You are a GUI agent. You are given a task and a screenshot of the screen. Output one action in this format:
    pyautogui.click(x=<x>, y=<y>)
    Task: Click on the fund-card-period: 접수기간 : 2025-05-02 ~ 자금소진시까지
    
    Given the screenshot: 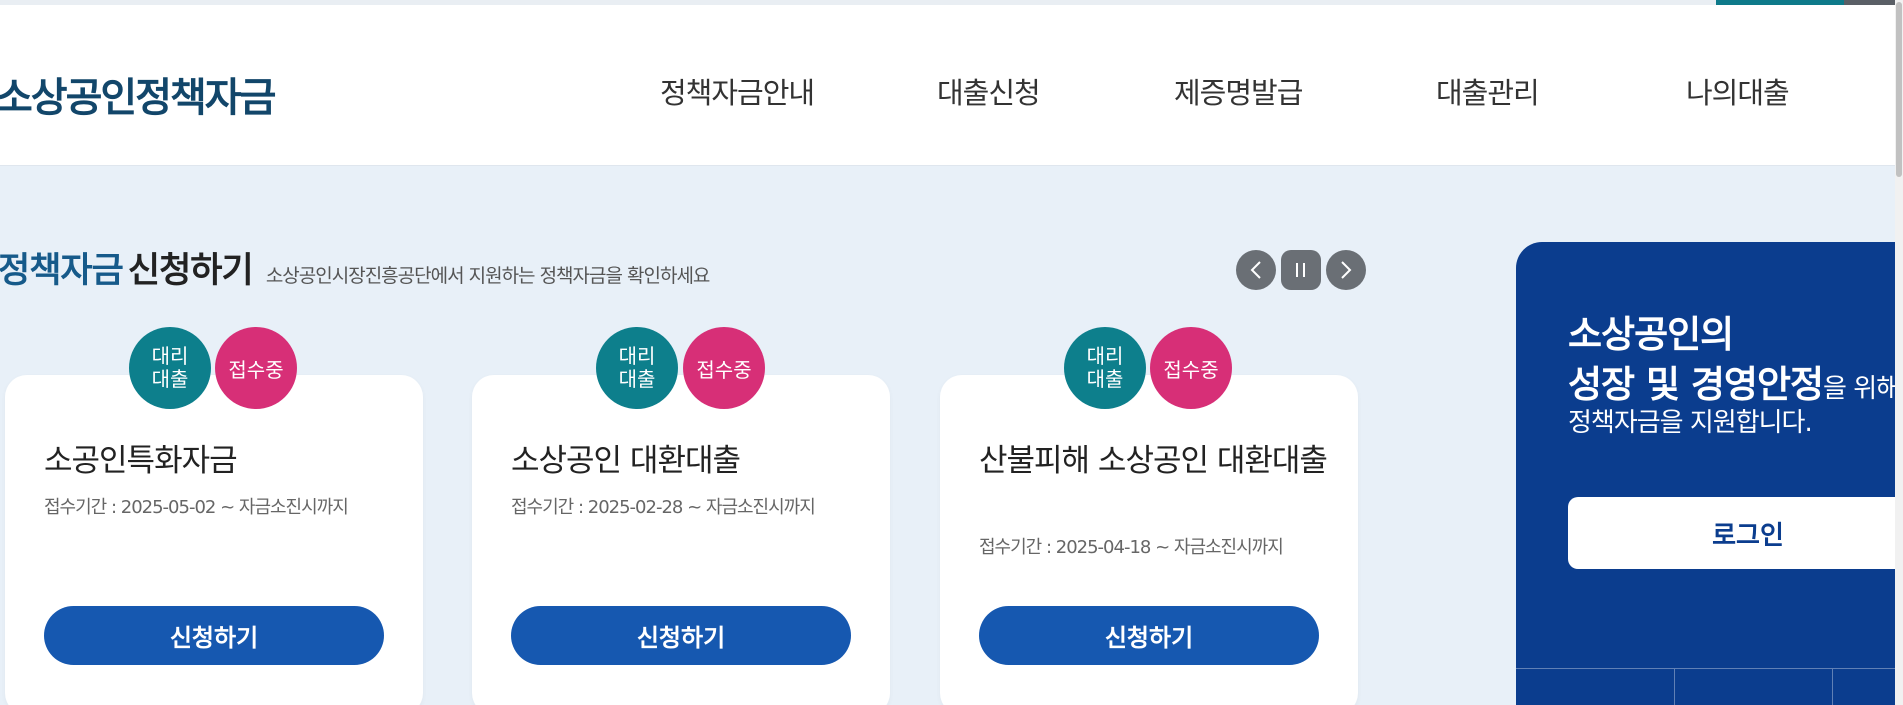 What is the action you would take?
    pyautogui.click(x=196, y=507)
    